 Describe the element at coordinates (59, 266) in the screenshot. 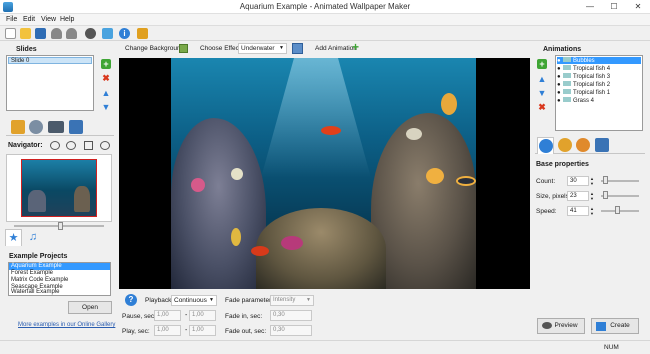

I see `project-item-aquarium: Aquarium Example` at that location.